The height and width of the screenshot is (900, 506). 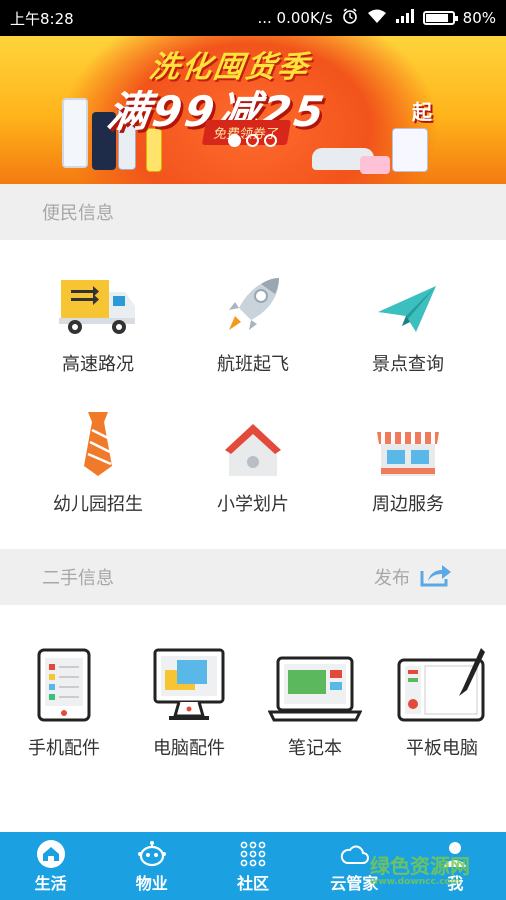 I want to click on network-speed: ... 0.00K/s, so click(x=295, y=18).